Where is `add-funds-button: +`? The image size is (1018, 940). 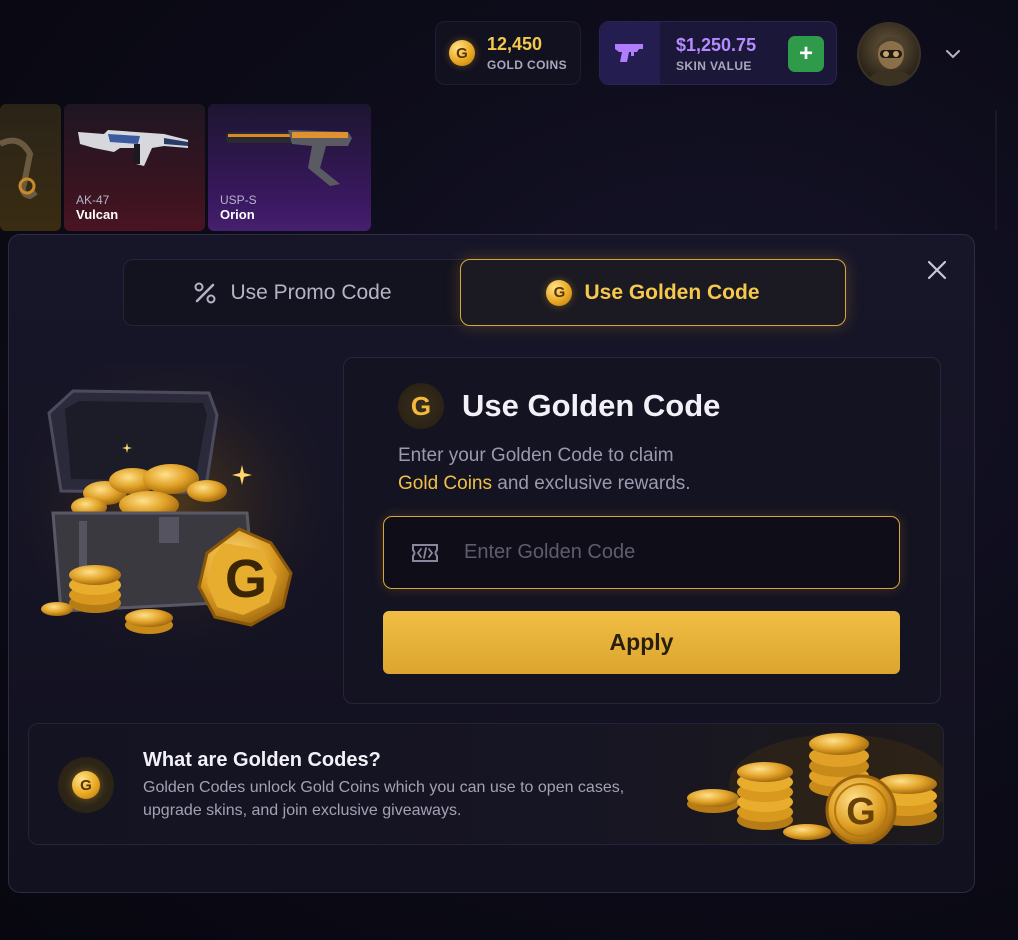 add-funds-button: + is located at coordinates (806, 54).